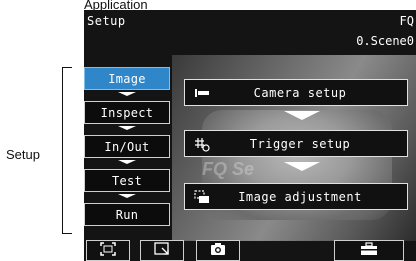 Image resolution: width=416 pixels, height=261 pixels. I want to click on image-adjustment-icon, so click(202, 197).